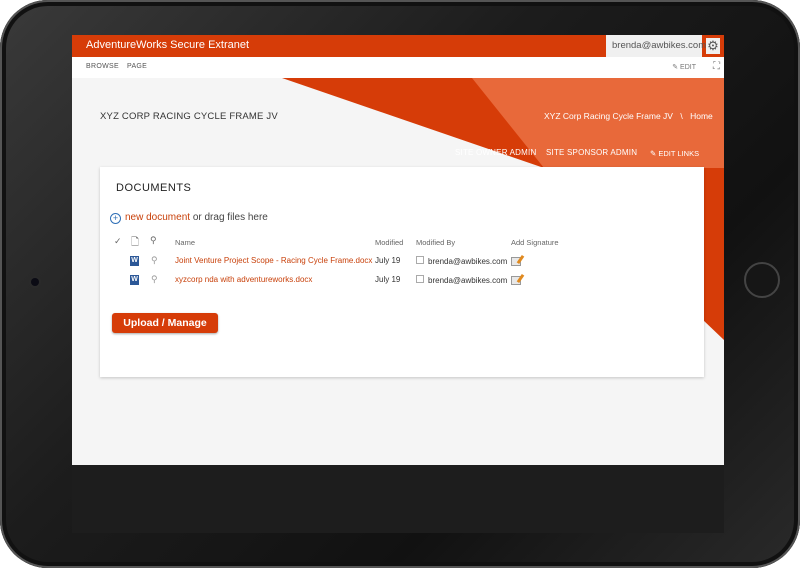 The image size is (800, 568). I want to click on camera-icon, so click(35, 282).